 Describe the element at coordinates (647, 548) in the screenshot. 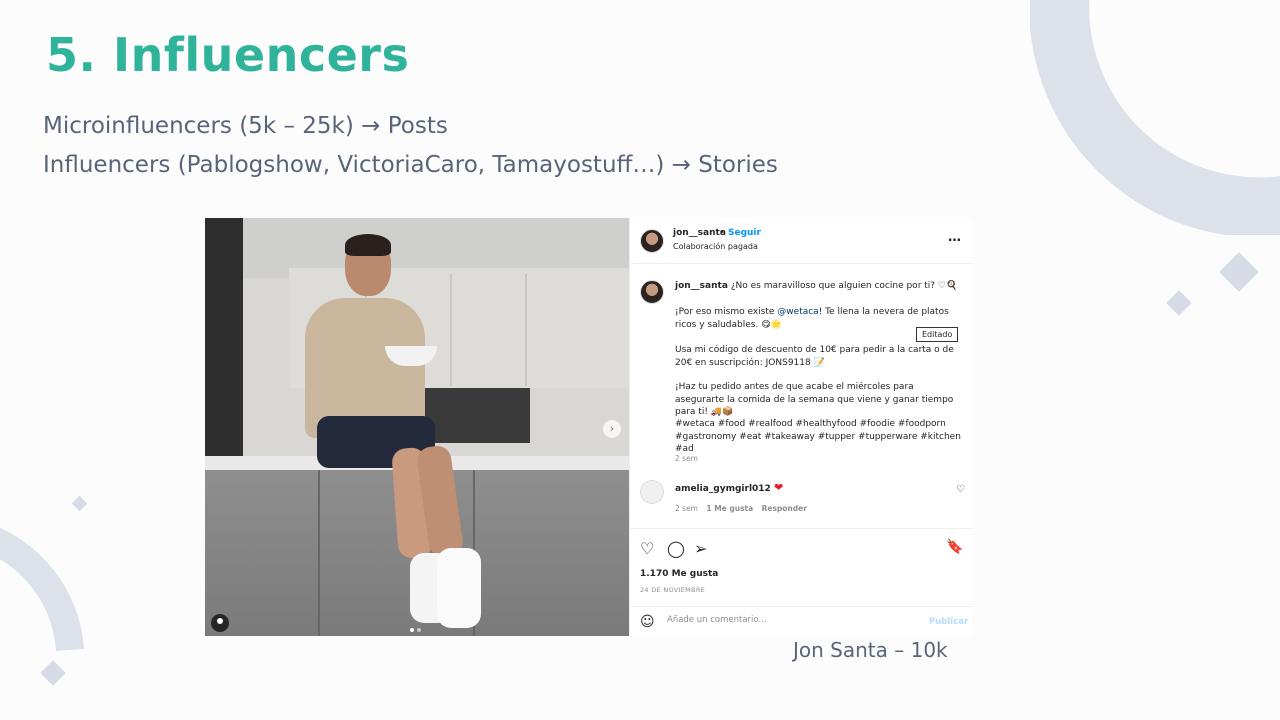

I see `like-icon: ♡` at that location.